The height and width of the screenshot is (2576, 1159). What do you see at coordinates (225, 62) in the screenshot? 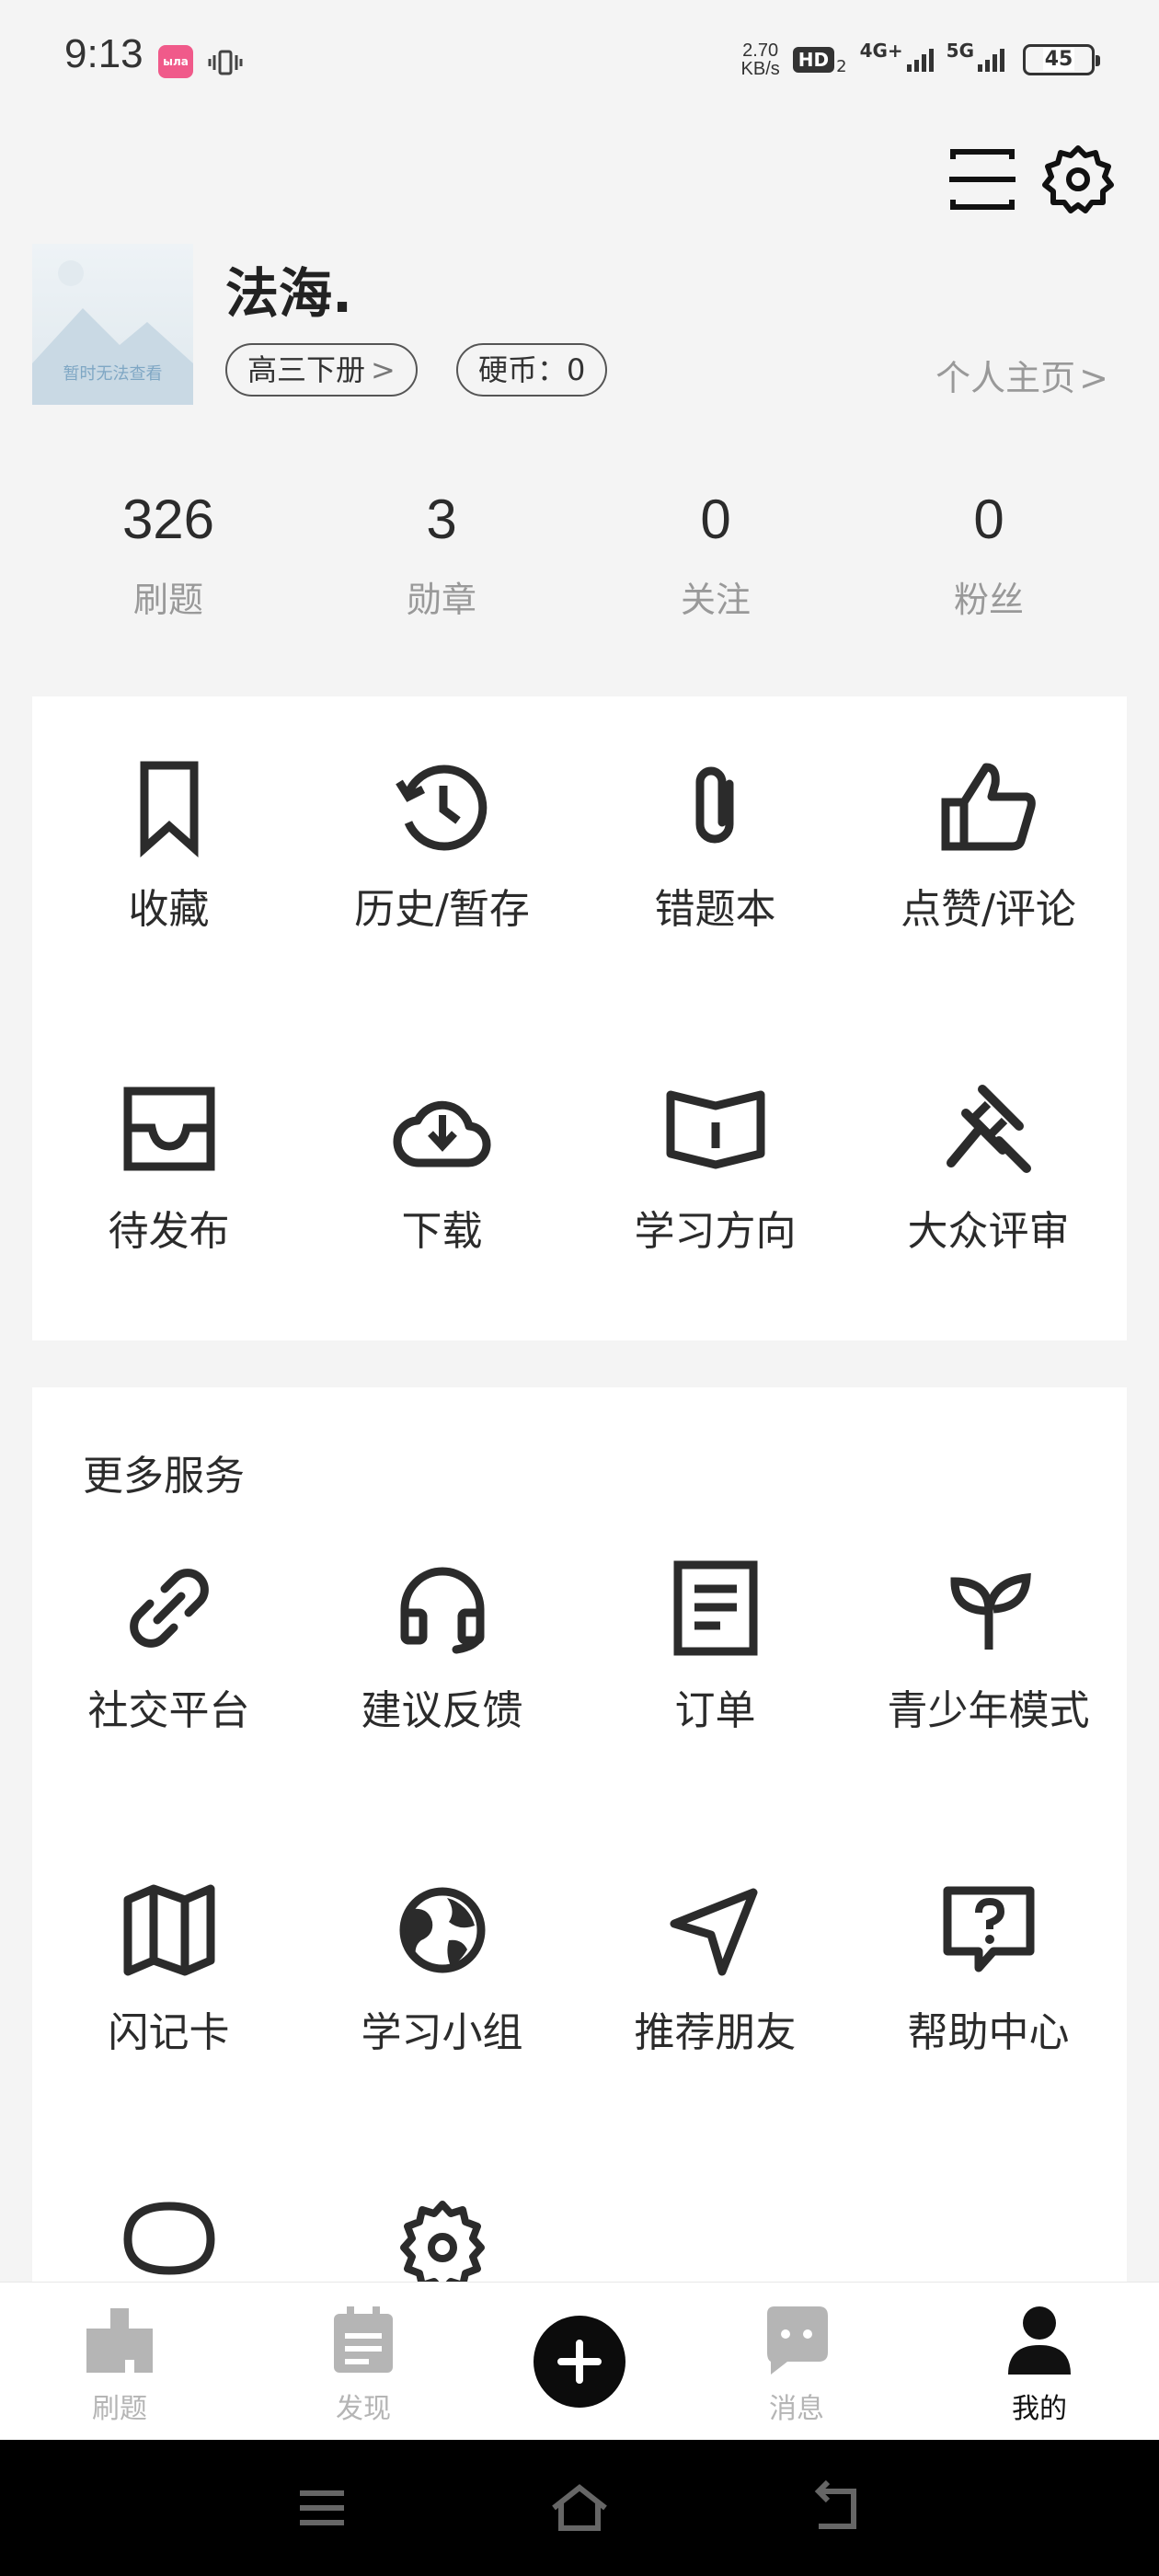
I see `vibrate-icon` at bounding box center [225, 62].